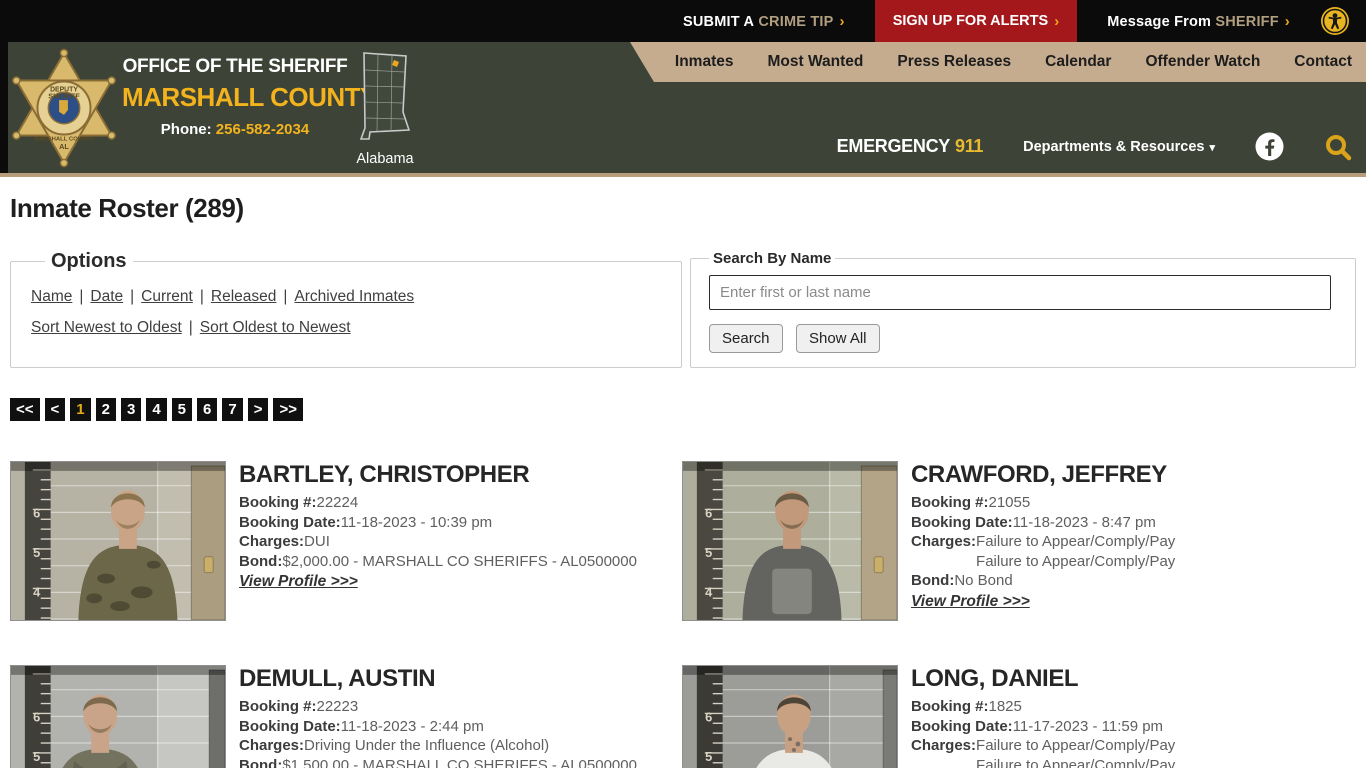 Image resolution: width=1366 pixels, height=768 pixels. What do you see at coordinates (64, 146) in the screenshot?
I see `badge-text-al: AL` at bounding box center [64, 146].